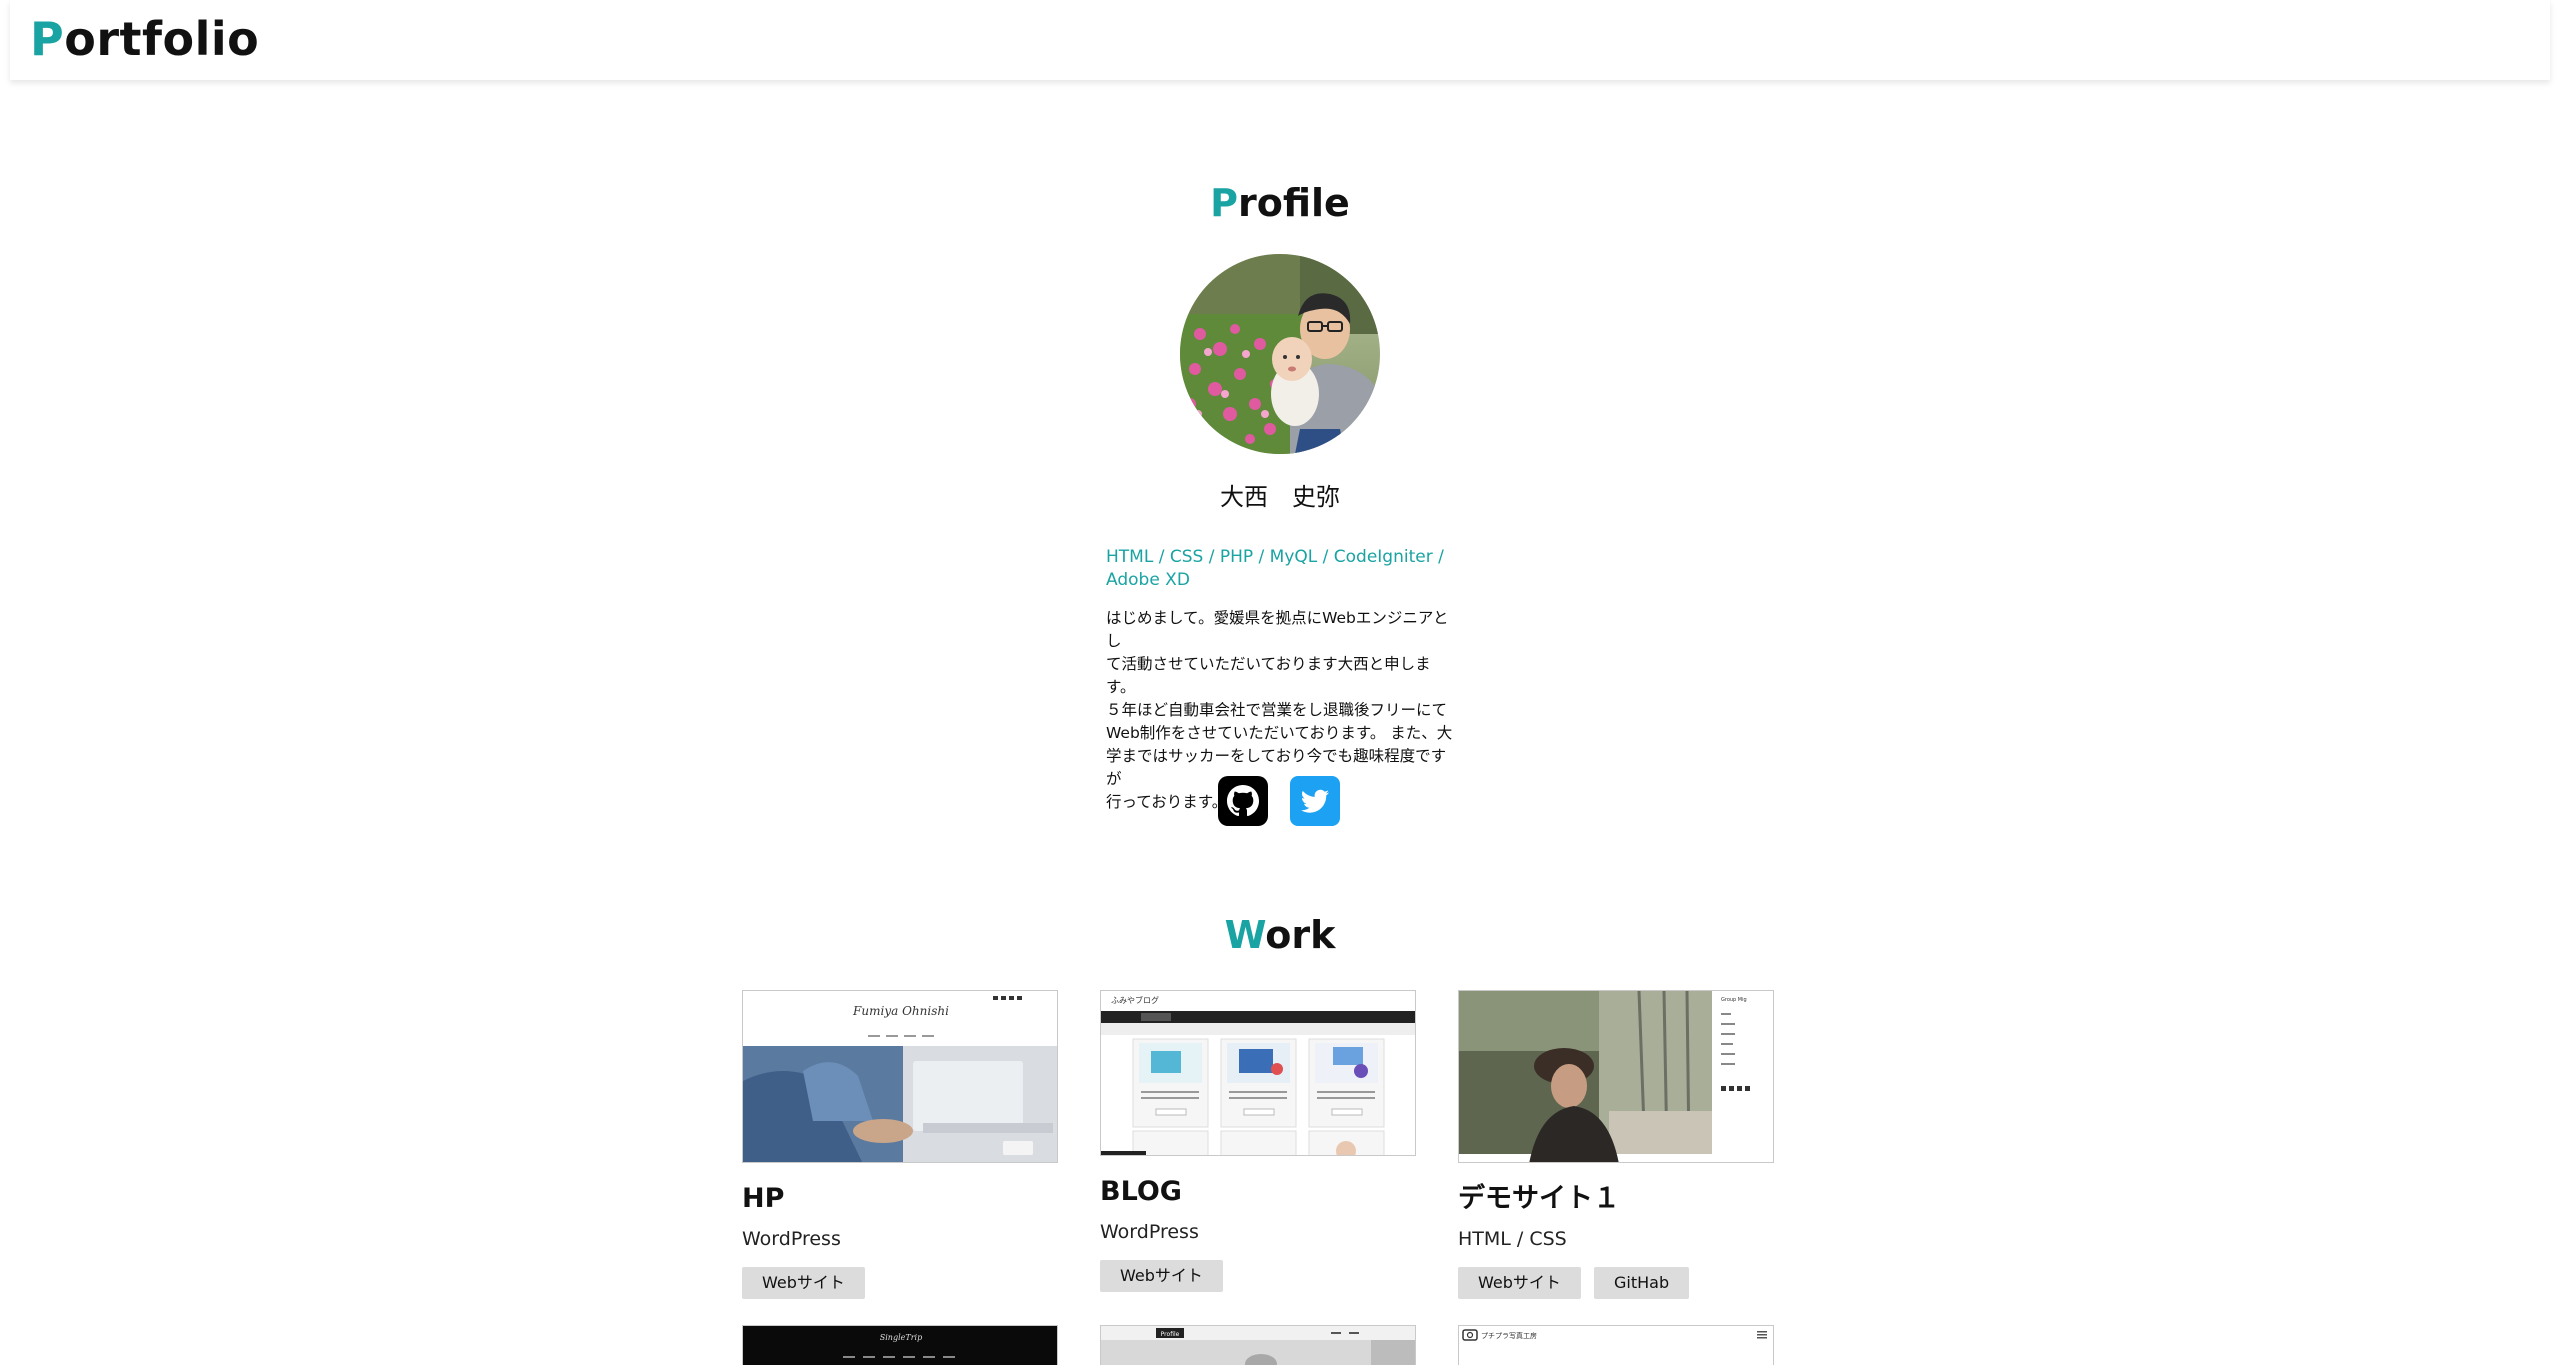 The height and width of the screenshot is (1365, 2560). Describe the element at coordinates (901, 1337) in the screenshot. I see `svg-text: SingleTrip` at that location.